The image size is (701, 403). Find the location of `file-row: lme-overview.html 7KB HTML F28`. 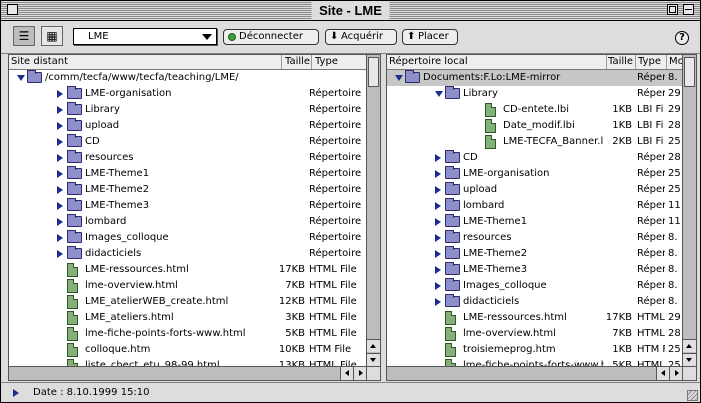

file-row: lme-overview.html 7KB HTML F28 is located at coordinates (534, 334).